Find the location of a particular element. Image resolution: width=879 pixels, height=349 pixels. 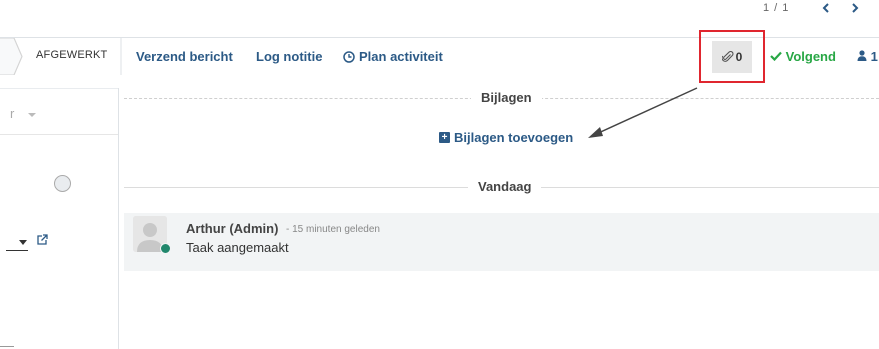

pager-next-button is located at coordinates (855, 8).